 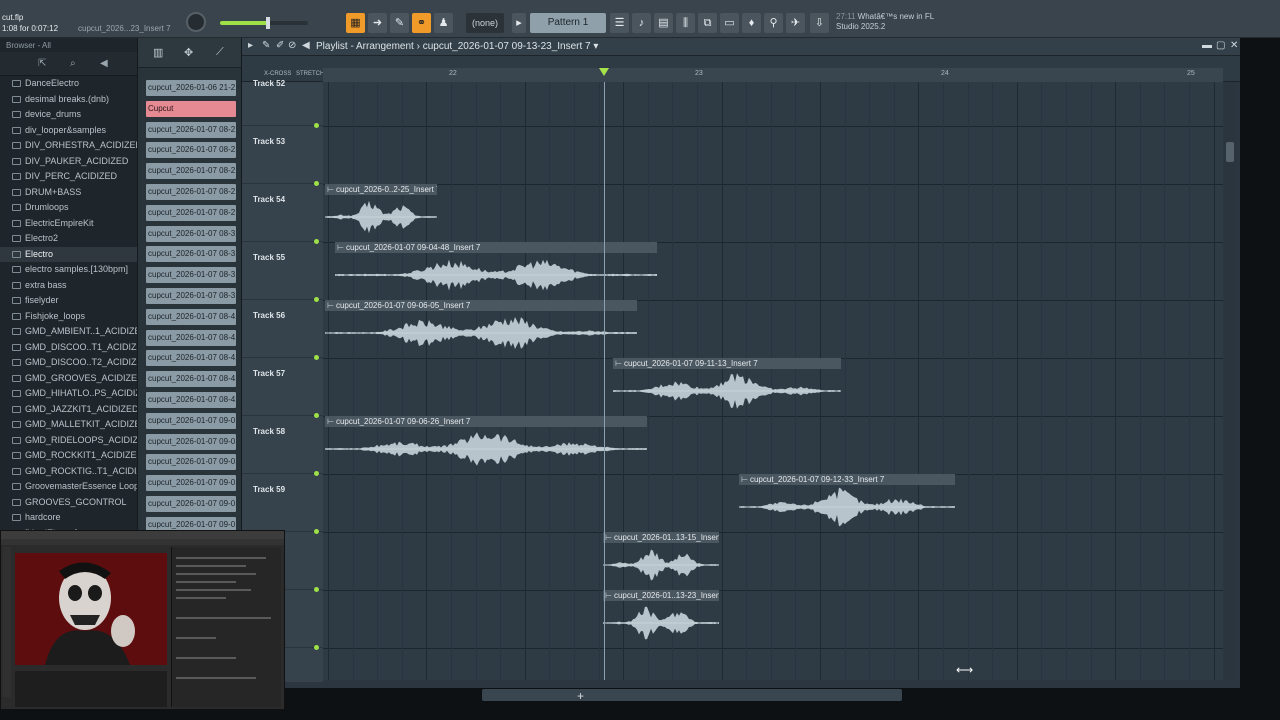 What do you see at coordinates (268, 23) in the screenshot?
I see `master-volume-handle` at bounding box center [268, 23].